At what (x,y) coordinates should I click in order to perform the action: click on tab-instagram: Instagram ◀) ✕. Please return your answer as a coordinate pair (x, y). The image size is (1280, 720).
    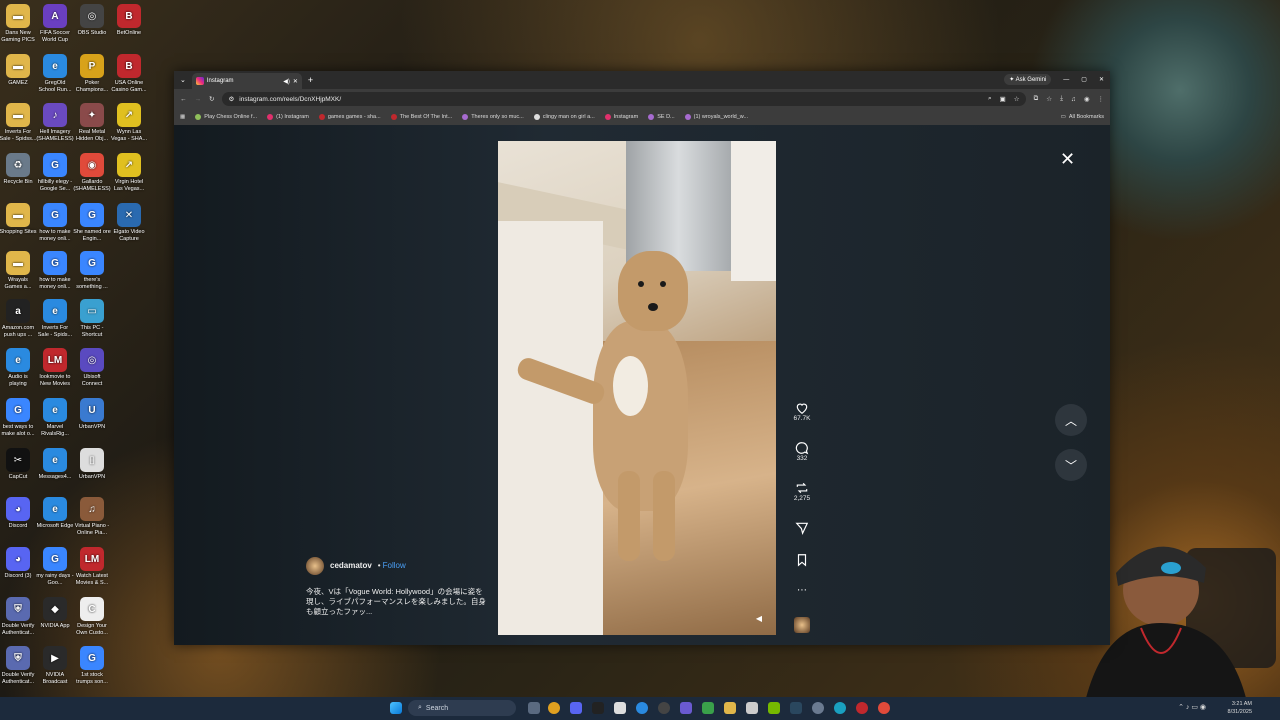
    Looking at the image, I should click on (246, 81).